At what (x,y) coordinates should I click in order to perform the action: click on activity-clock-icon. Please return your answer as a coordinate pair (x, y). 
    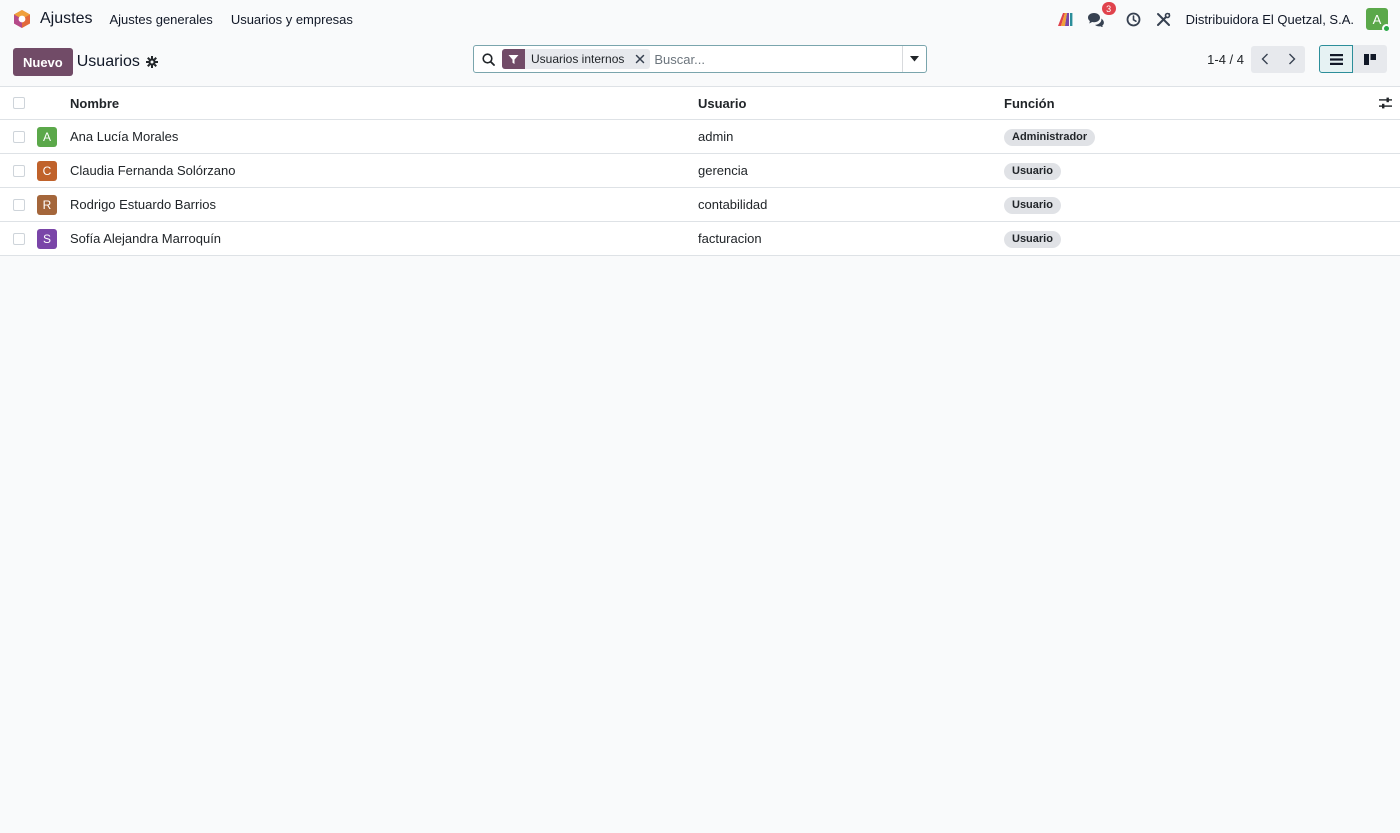
    Looking at the image, I should click on (1134, 19).